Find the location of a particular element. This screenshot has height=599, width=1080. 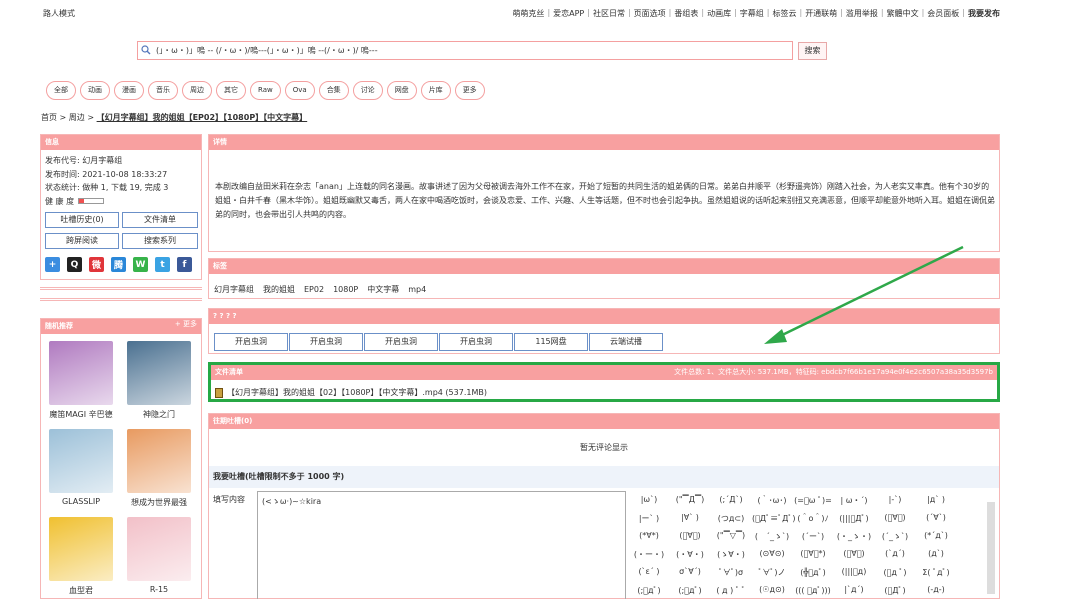

topnav-link: 番组表 is located at coordinates (686, 13).